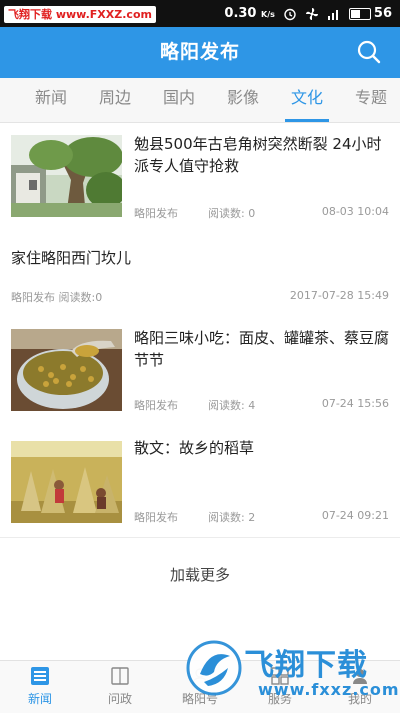  Describe the element at coordinates (332, 14) in the screenshot. I see `signal-icon` at that location.